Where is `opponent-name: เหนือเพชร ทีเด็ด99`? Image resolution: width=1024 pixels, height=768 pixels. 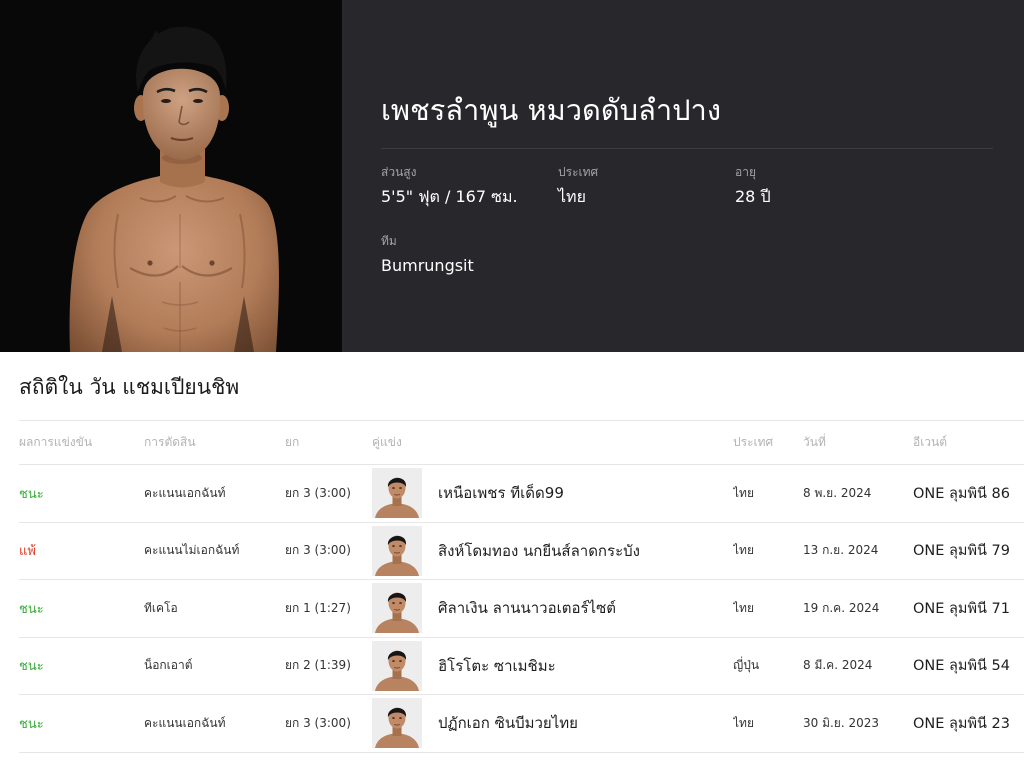 opponent-name: เหนือเพชร ทีเด็ด99 is located at coordinates (501, 493).